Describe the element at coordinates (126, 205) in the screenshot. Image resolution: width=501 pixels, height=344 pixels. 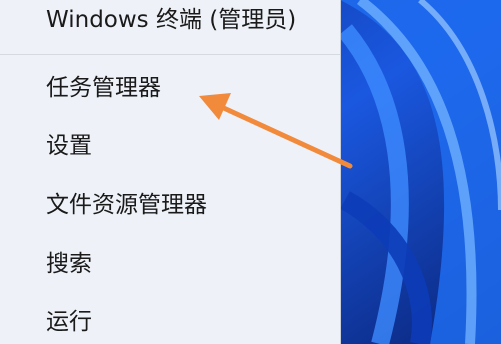
I see `menu-item-file-explorer: 文件资源管理器` at that location.